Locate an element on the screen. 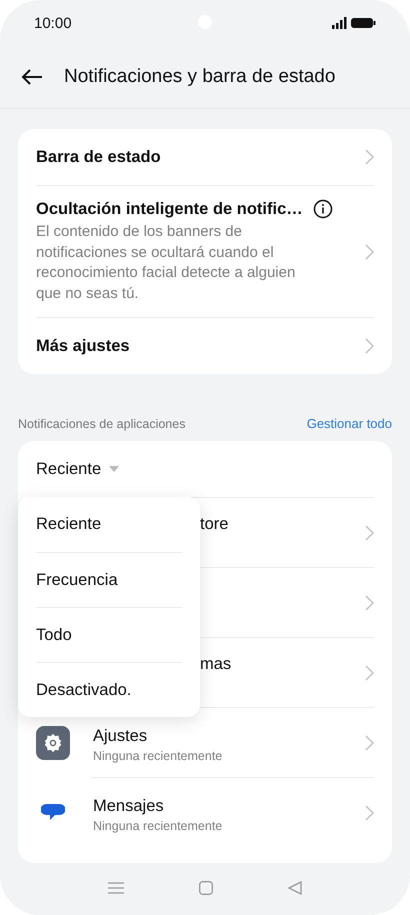  settings-item: Más ajustes is located at coordinates (205, 345).